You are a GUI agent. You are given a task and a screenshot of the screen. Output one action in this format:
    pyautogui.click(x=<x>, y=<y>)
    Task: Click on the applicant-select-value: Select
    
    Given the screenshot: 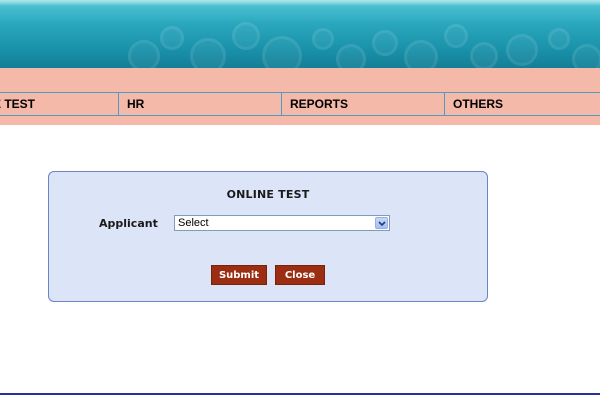 What is the action you would take?
    pyautogui.click(x=193, y=223)
    